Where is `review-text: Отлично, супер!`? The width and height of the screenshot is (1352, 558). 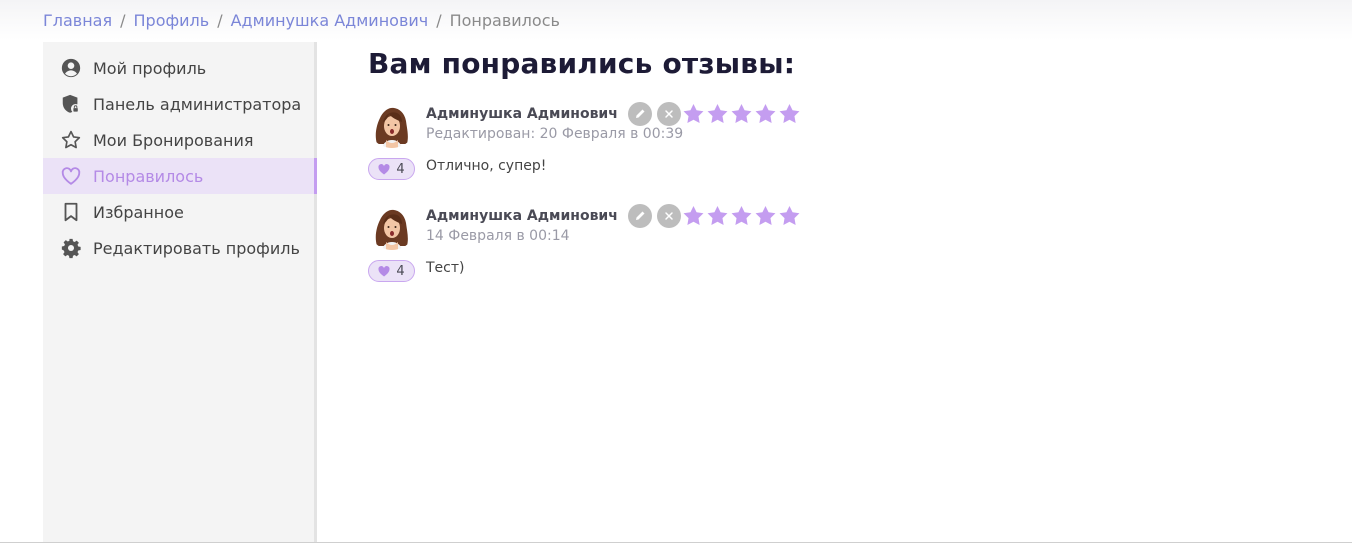
review-text: Отлично, супер! is located at coordinates (486, 166).